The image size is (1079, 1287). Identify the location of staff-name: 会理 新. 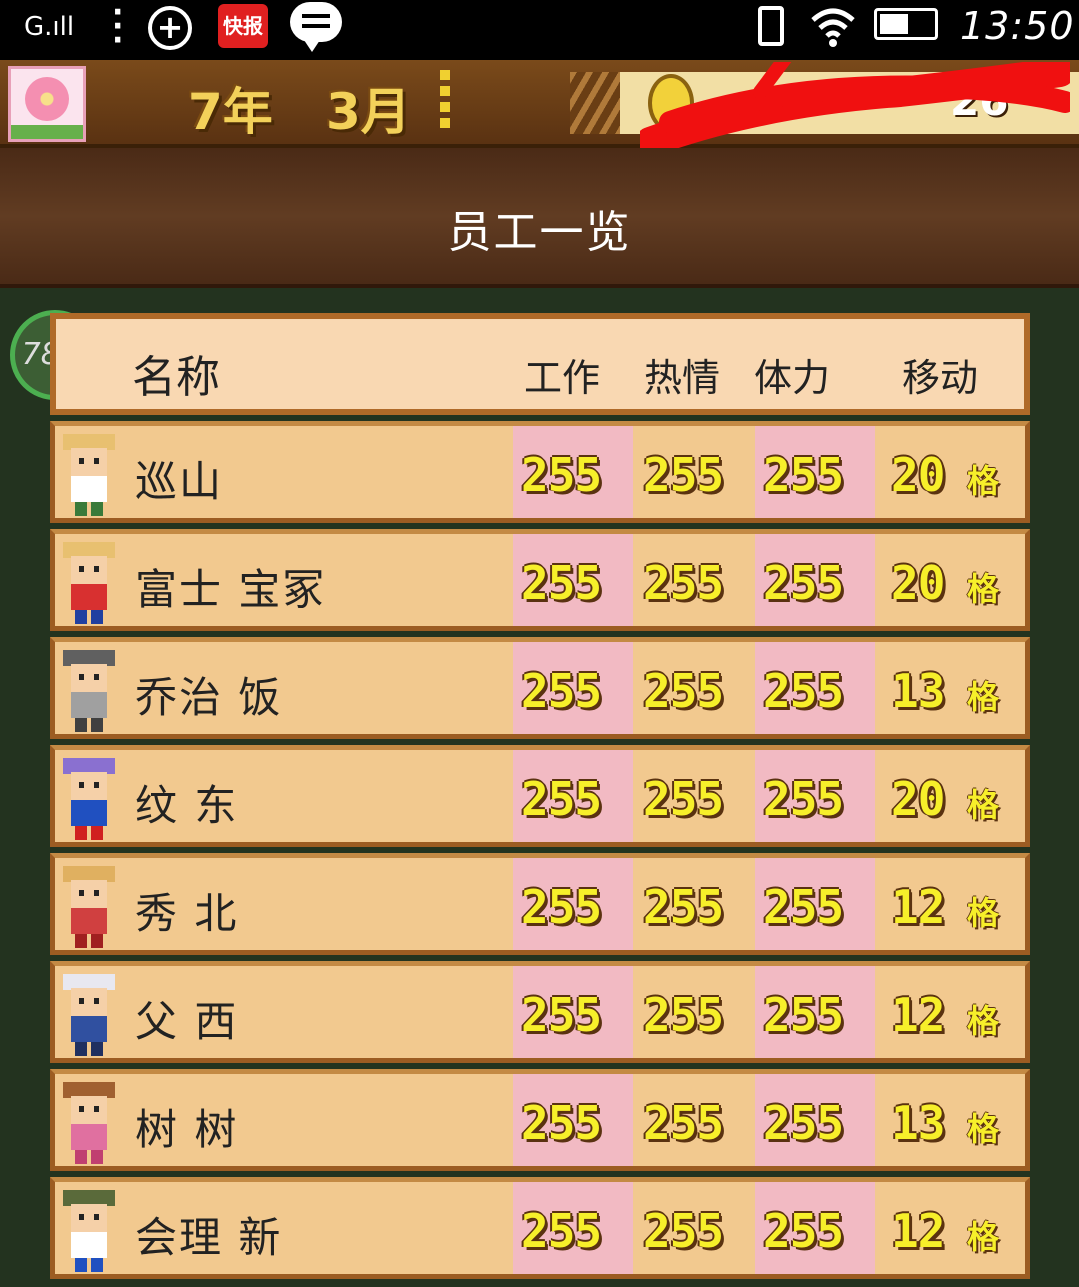
(209, 1237).